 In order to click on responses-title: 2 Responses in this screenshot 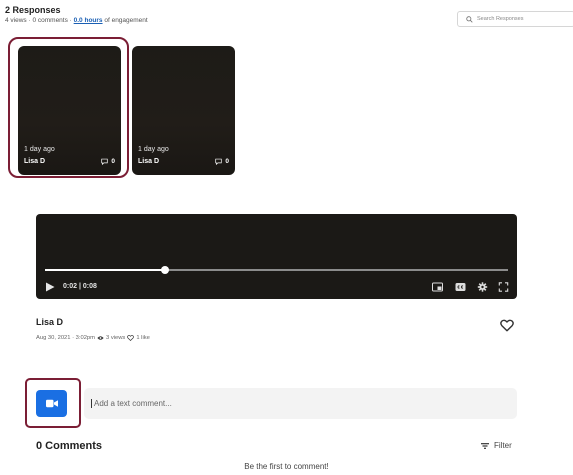, I will do `click(33, 10)`.